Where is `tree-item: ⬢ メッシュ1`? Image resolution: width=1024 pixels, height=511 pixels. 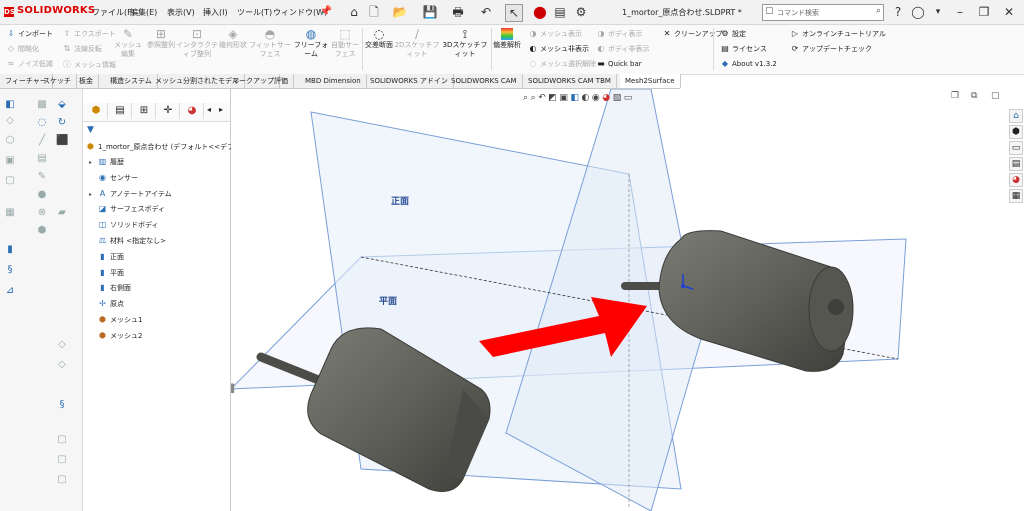 tree-item: ⬢ メッシュ1 is located at coordinates (119, 320).